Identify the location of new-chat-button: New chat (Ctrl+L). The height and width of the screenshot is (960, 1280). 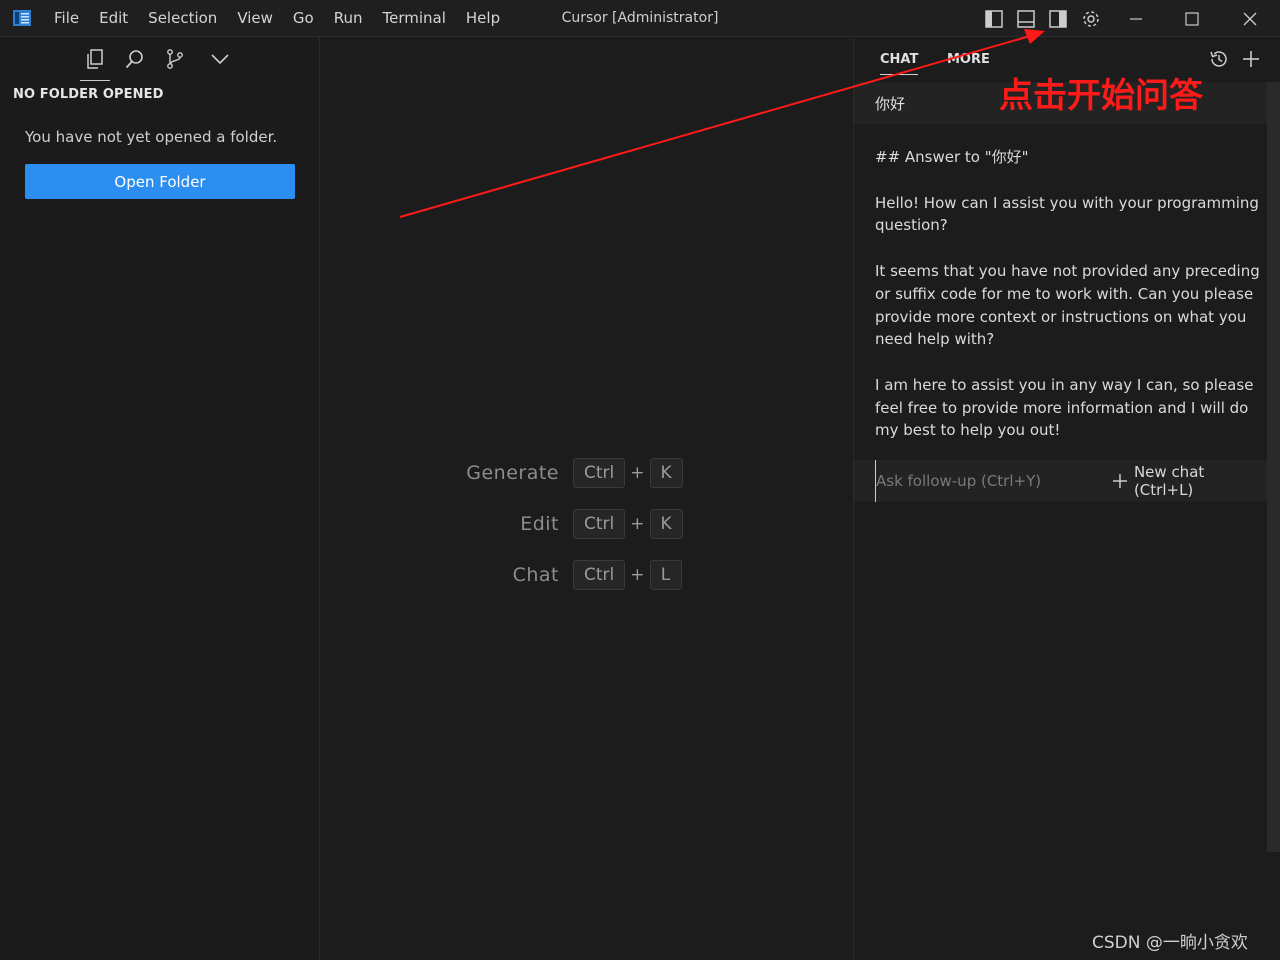
(1190, 481).